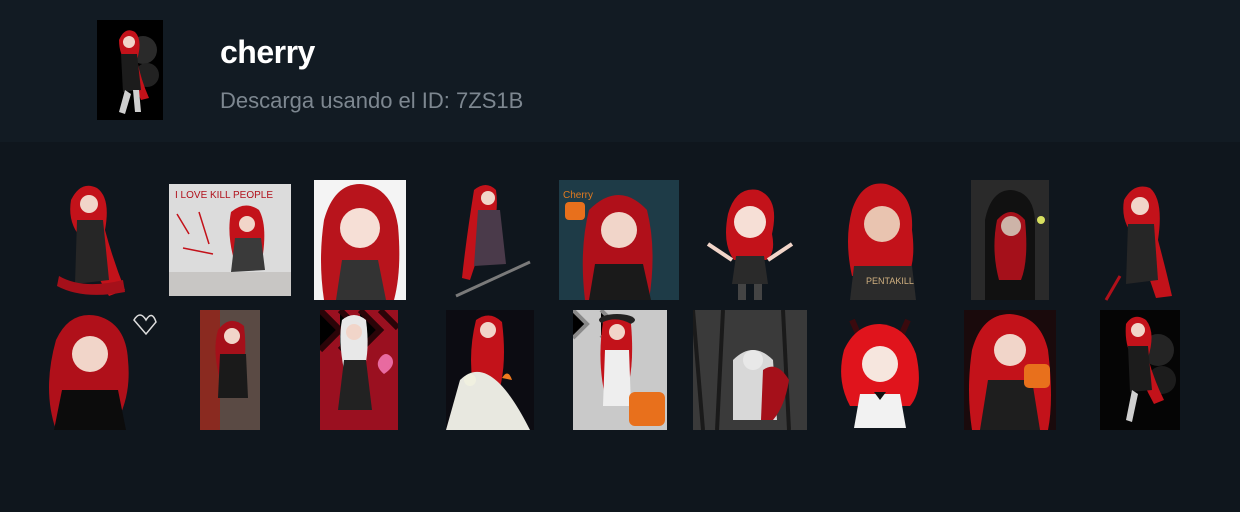 Image resolution: width=1240 pixels, height=512 pixels. Describe the element at coordinates (619, 240) in the screenshot. I see `sticker-5: Cherry` at that location.